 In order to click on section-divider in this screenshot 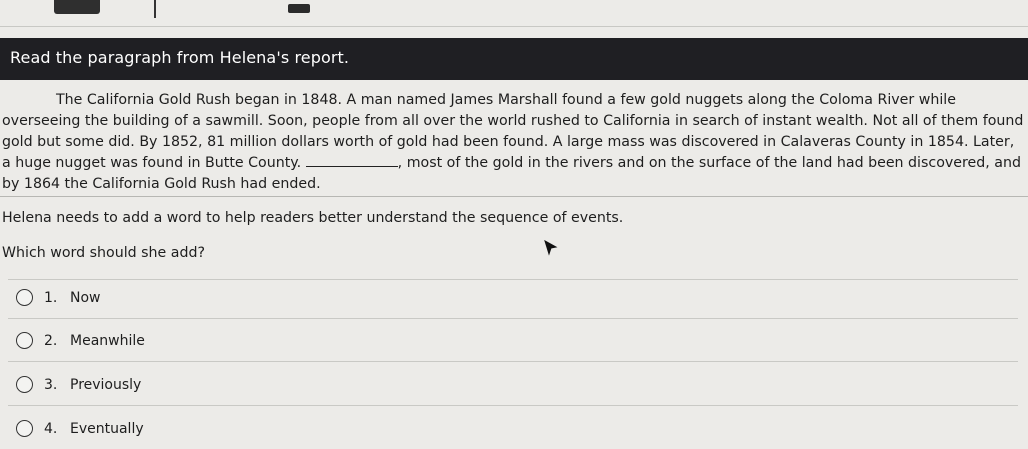, I will do `click(514, 196)`.